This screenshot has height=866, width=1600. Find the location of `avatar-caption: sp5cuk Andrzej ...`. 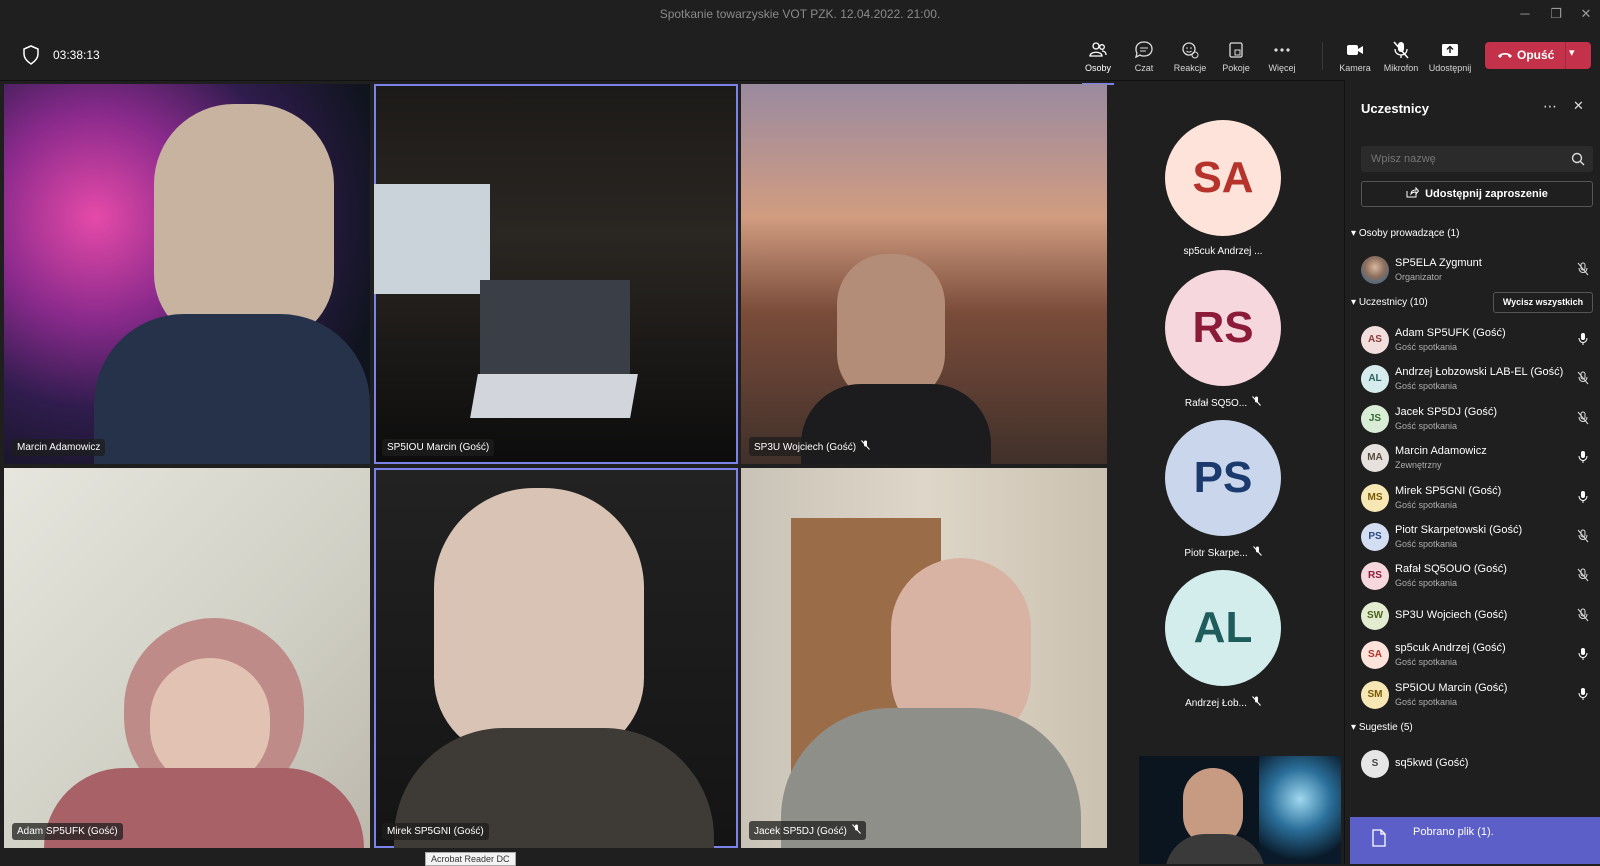

avatar-caption: sp5cuk Andrzej ... is located at coordinates (1223, 251).